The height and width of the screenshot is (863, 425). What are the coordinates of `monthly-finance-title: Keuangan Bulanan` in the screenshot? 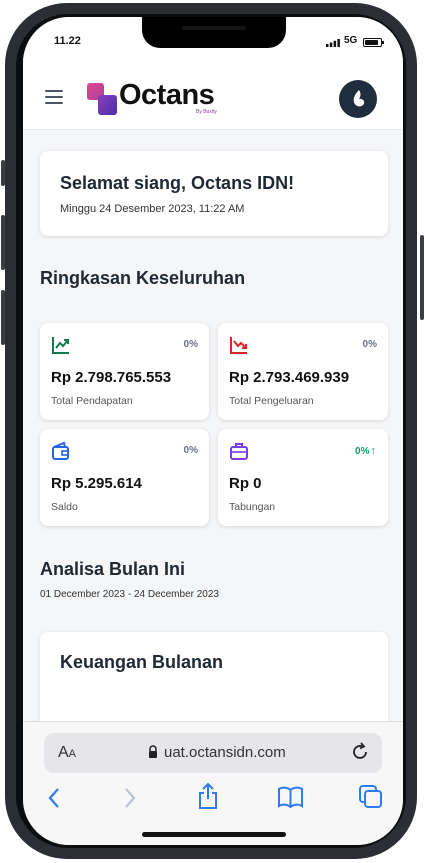 It's located at (142, 662).